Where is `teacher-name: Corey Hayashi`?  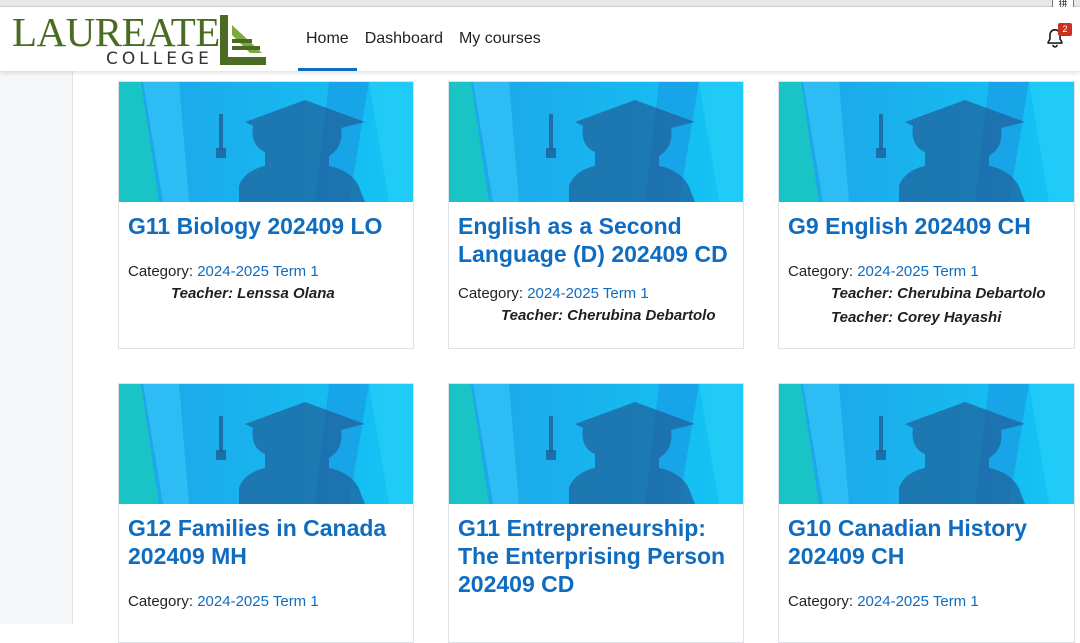 teacher-name: Corey Hayashi is located at coordinates (949, 317).